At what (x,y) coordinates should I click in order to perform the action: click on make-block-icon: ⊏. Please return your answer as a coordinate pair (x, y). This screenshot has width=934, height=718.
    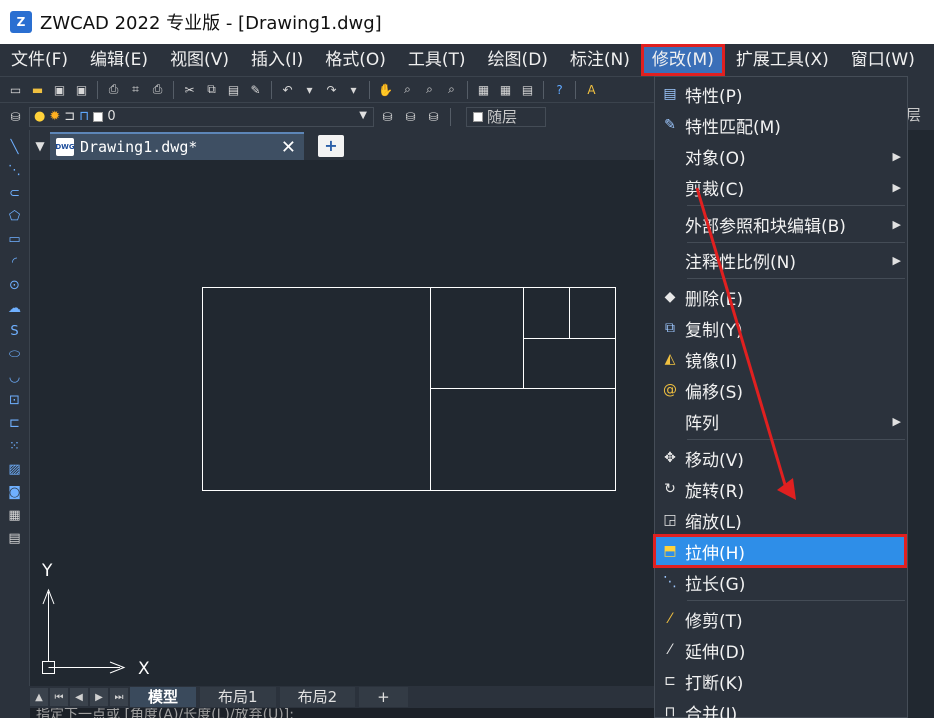
    Looking at the image, I should click on (15, 423).